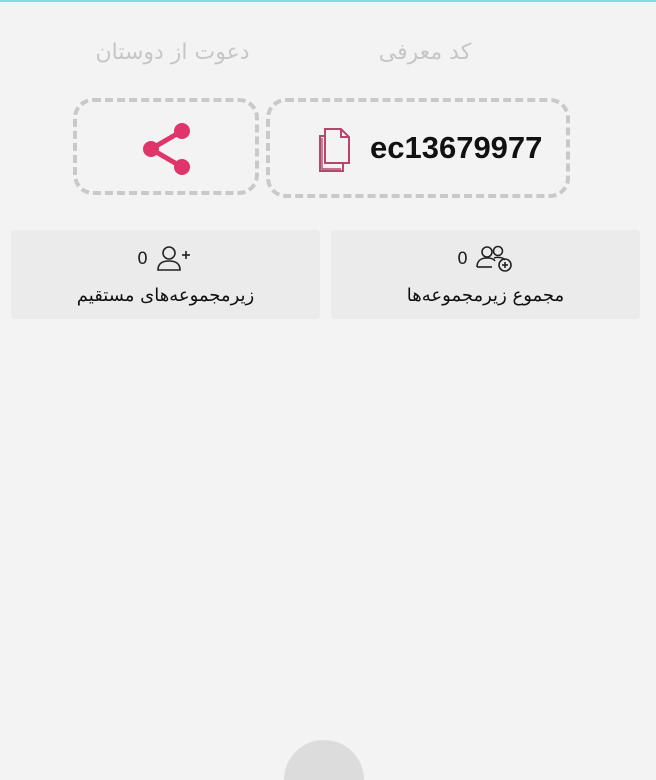 This screenshot has width=656, height=780. Describe the element at coordinates (485, 295) in the screenshot. I see `total-subsets-label: مجموع زیرمجموعه‌ها` at that location.